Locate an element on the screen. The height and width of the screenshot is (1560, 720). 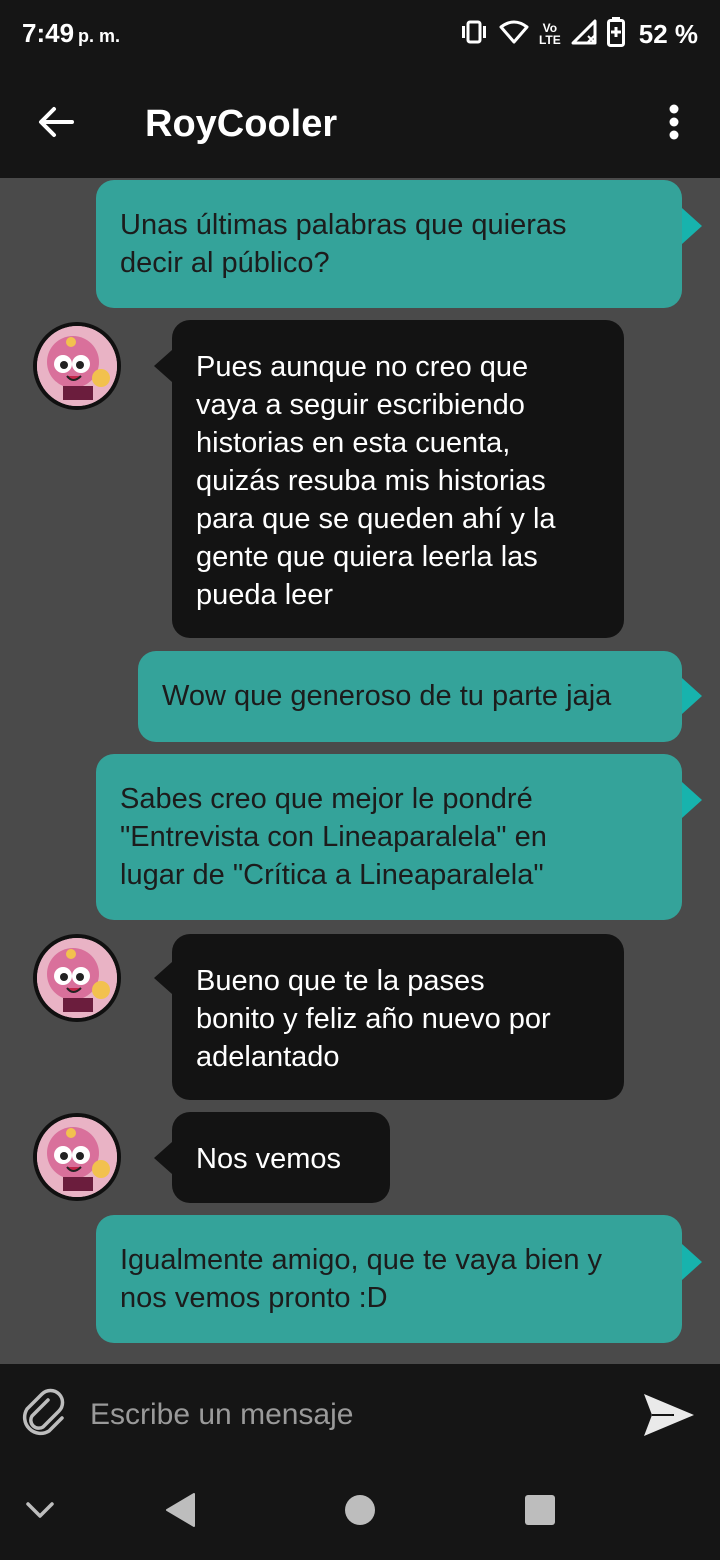
status-time: 7:49 p. m. is located at coordinates (71, 33).